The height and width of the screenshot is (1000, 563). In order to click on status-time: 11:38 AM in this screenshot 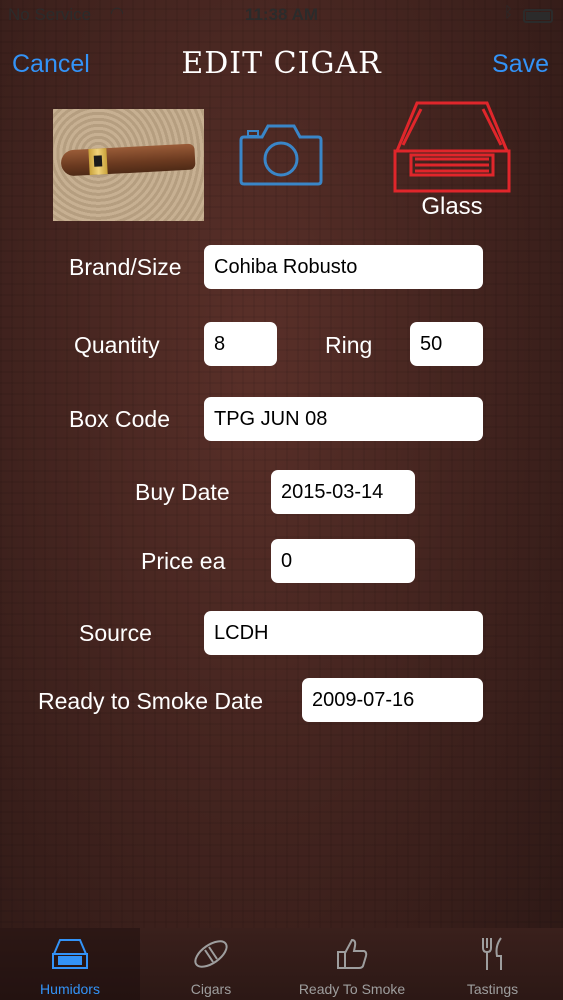, I will do `click(281, 14)`.